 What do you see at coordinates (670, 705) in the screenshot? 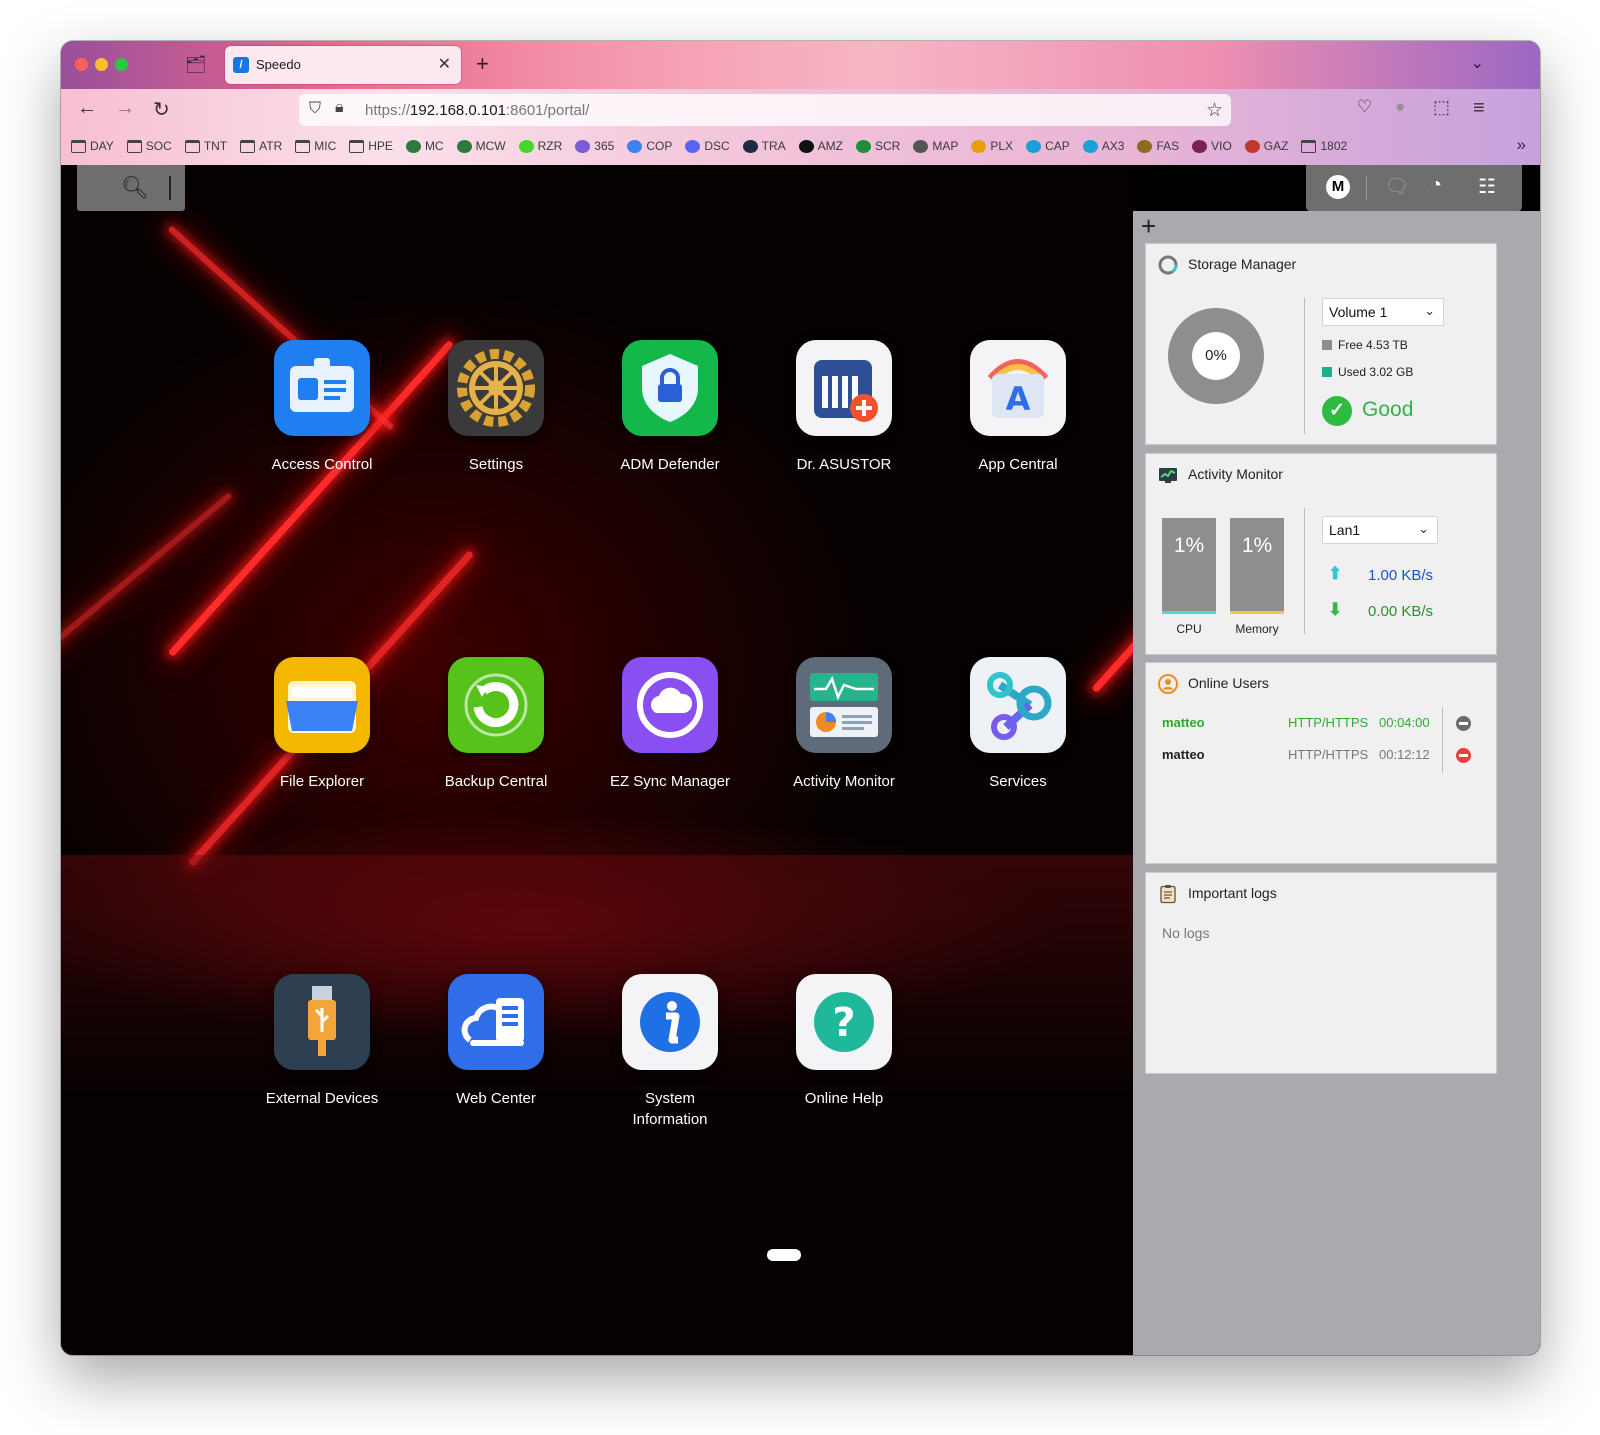
I see `cloud-sync-icon` at bounding box center [670, 705].